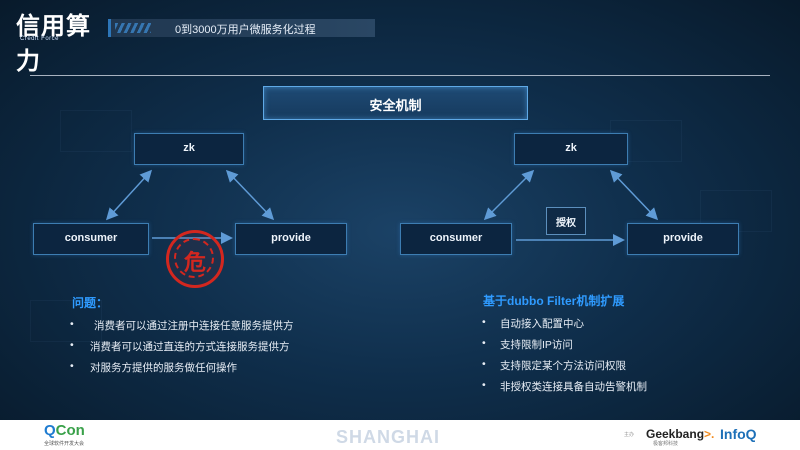 The image size is (800, 450). Describe the element at coordinates (629, 435) in the screenshot. I see `sponsor-prefix: 主办` at that location.